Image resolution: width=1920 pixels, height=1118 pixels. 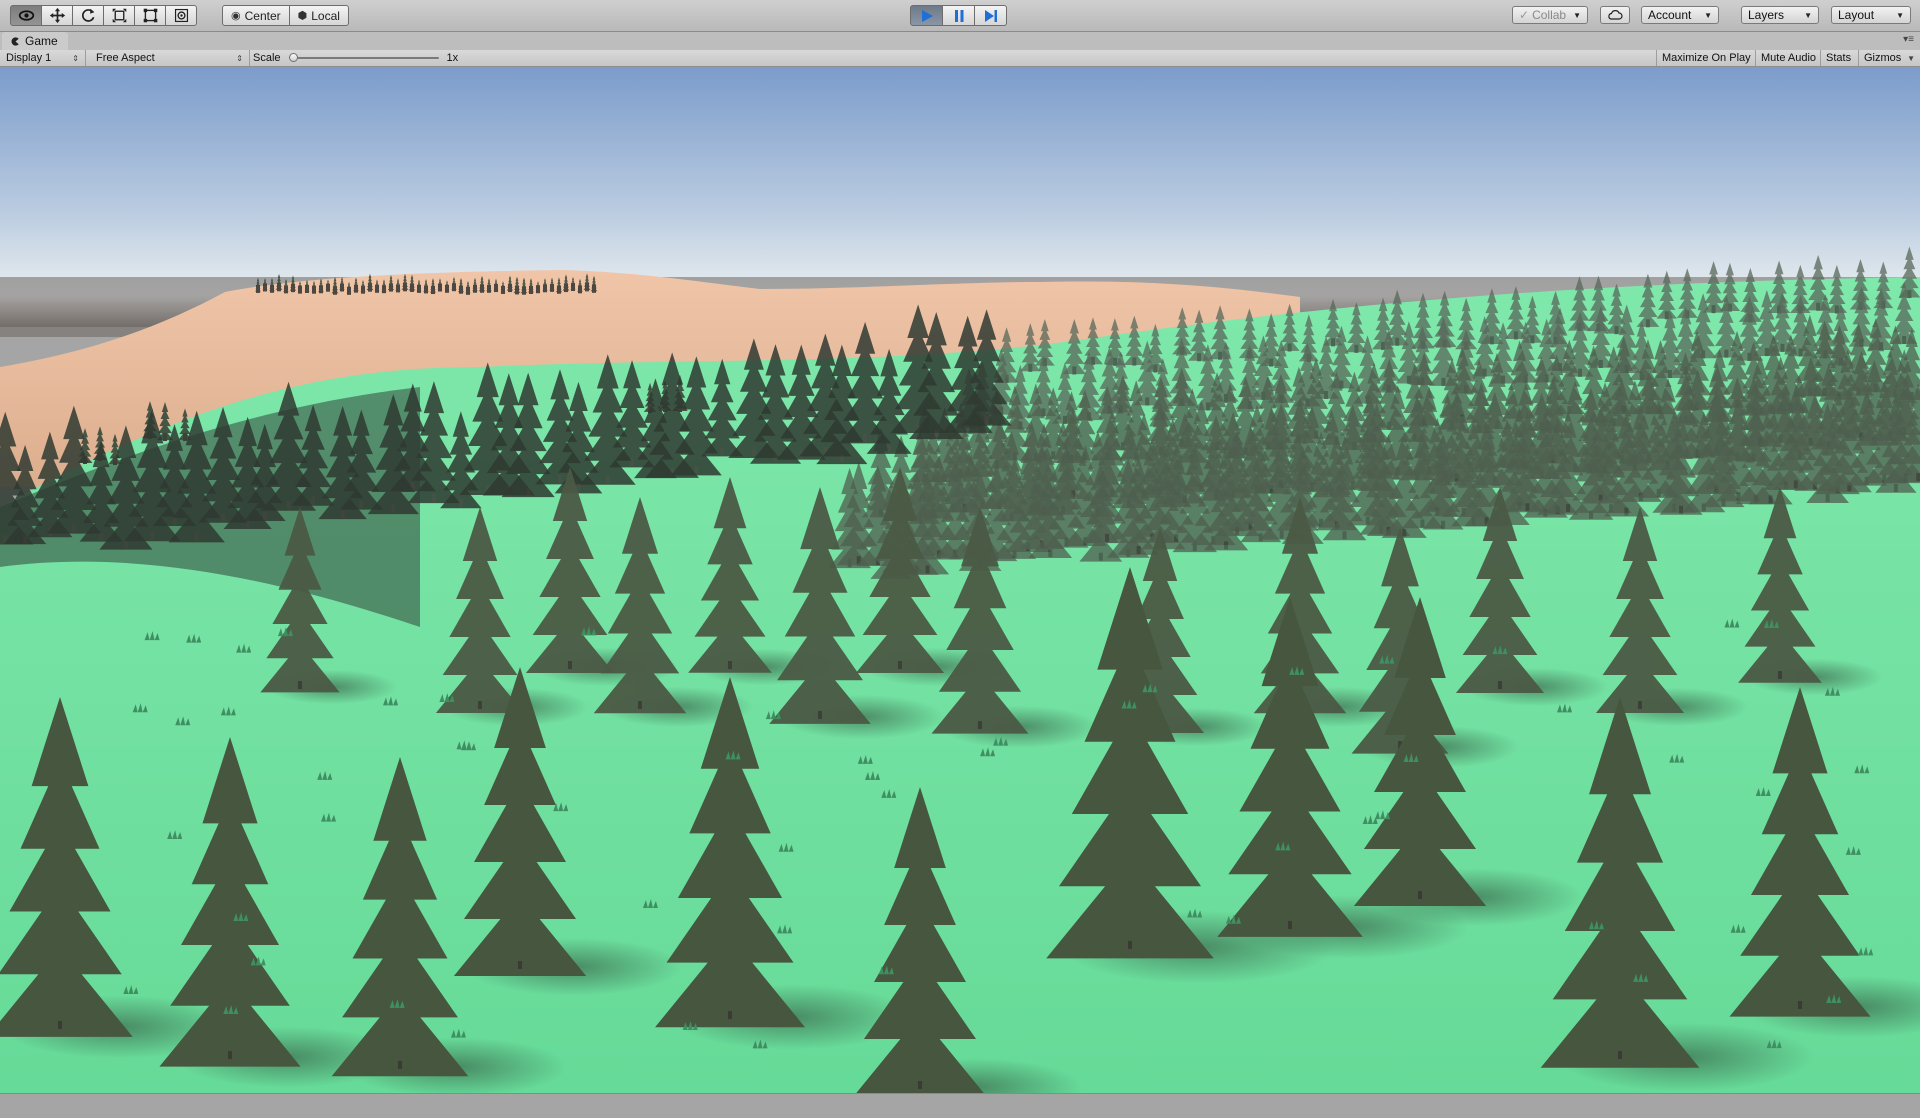 I want to click on rect-tool-button, so click(x=150, y=15).